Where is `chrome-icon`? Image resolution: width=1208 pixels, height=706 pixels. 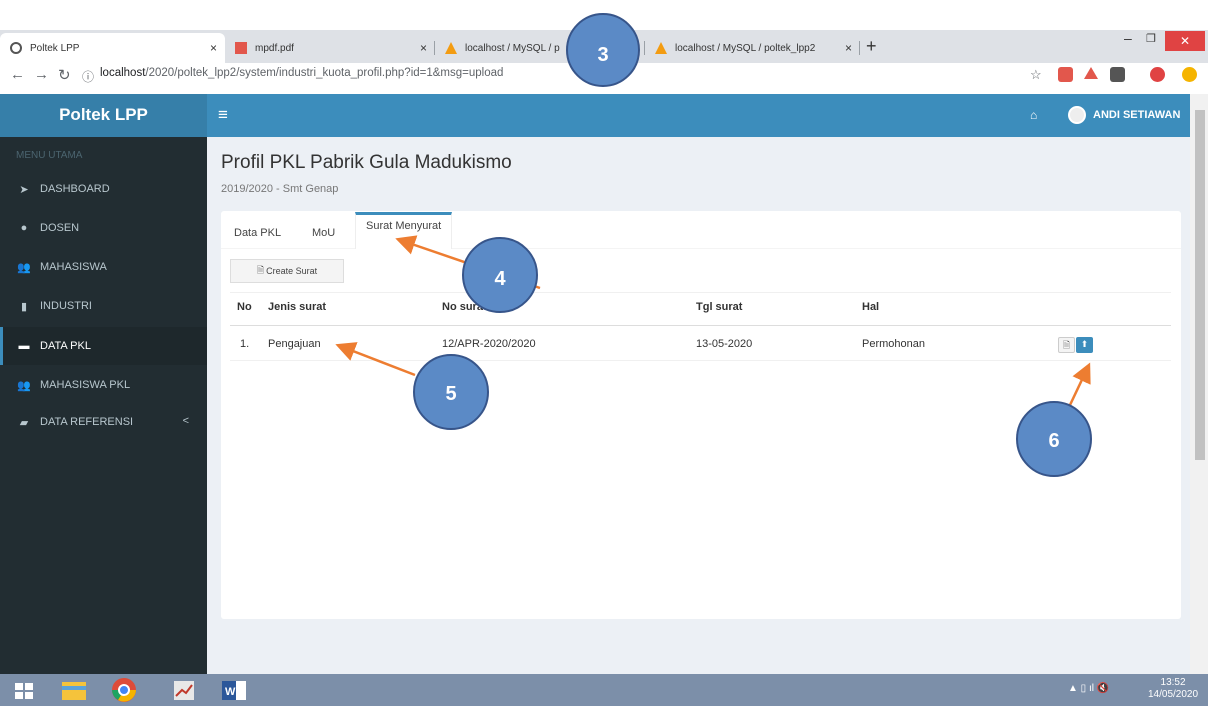 chrome-icon is located at coordinates (124, 690).